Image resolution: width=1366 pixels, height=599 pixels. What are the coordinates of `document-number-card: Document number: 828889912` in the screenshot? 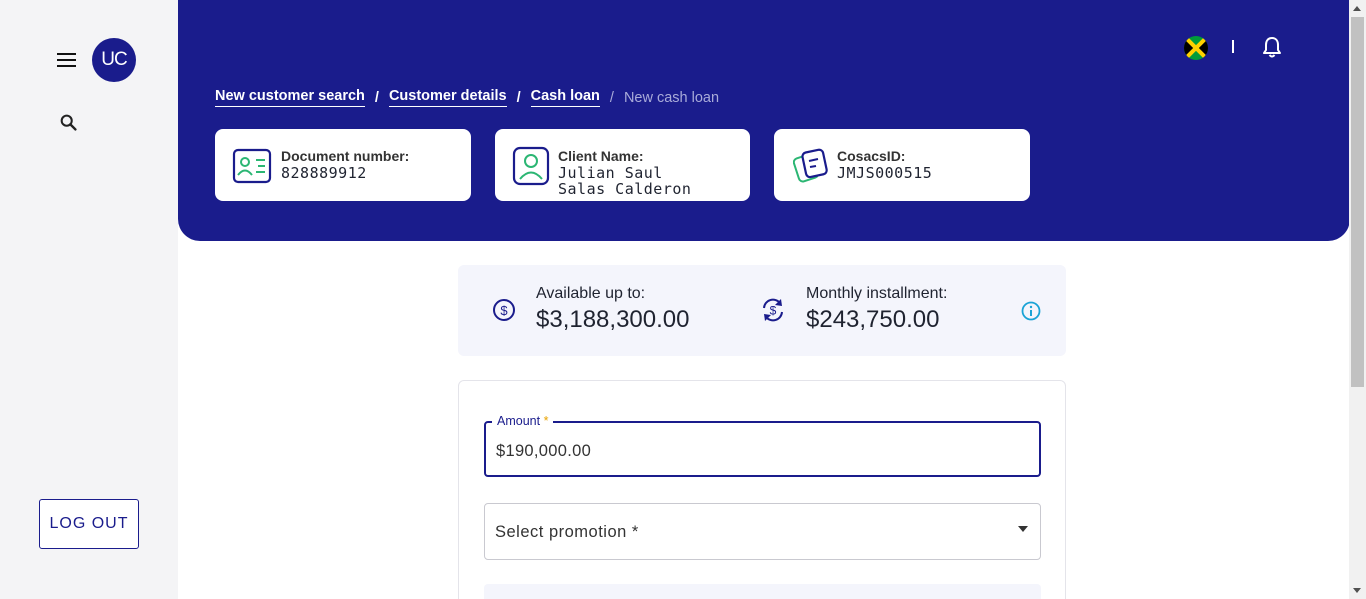 It's located at (343, 165).